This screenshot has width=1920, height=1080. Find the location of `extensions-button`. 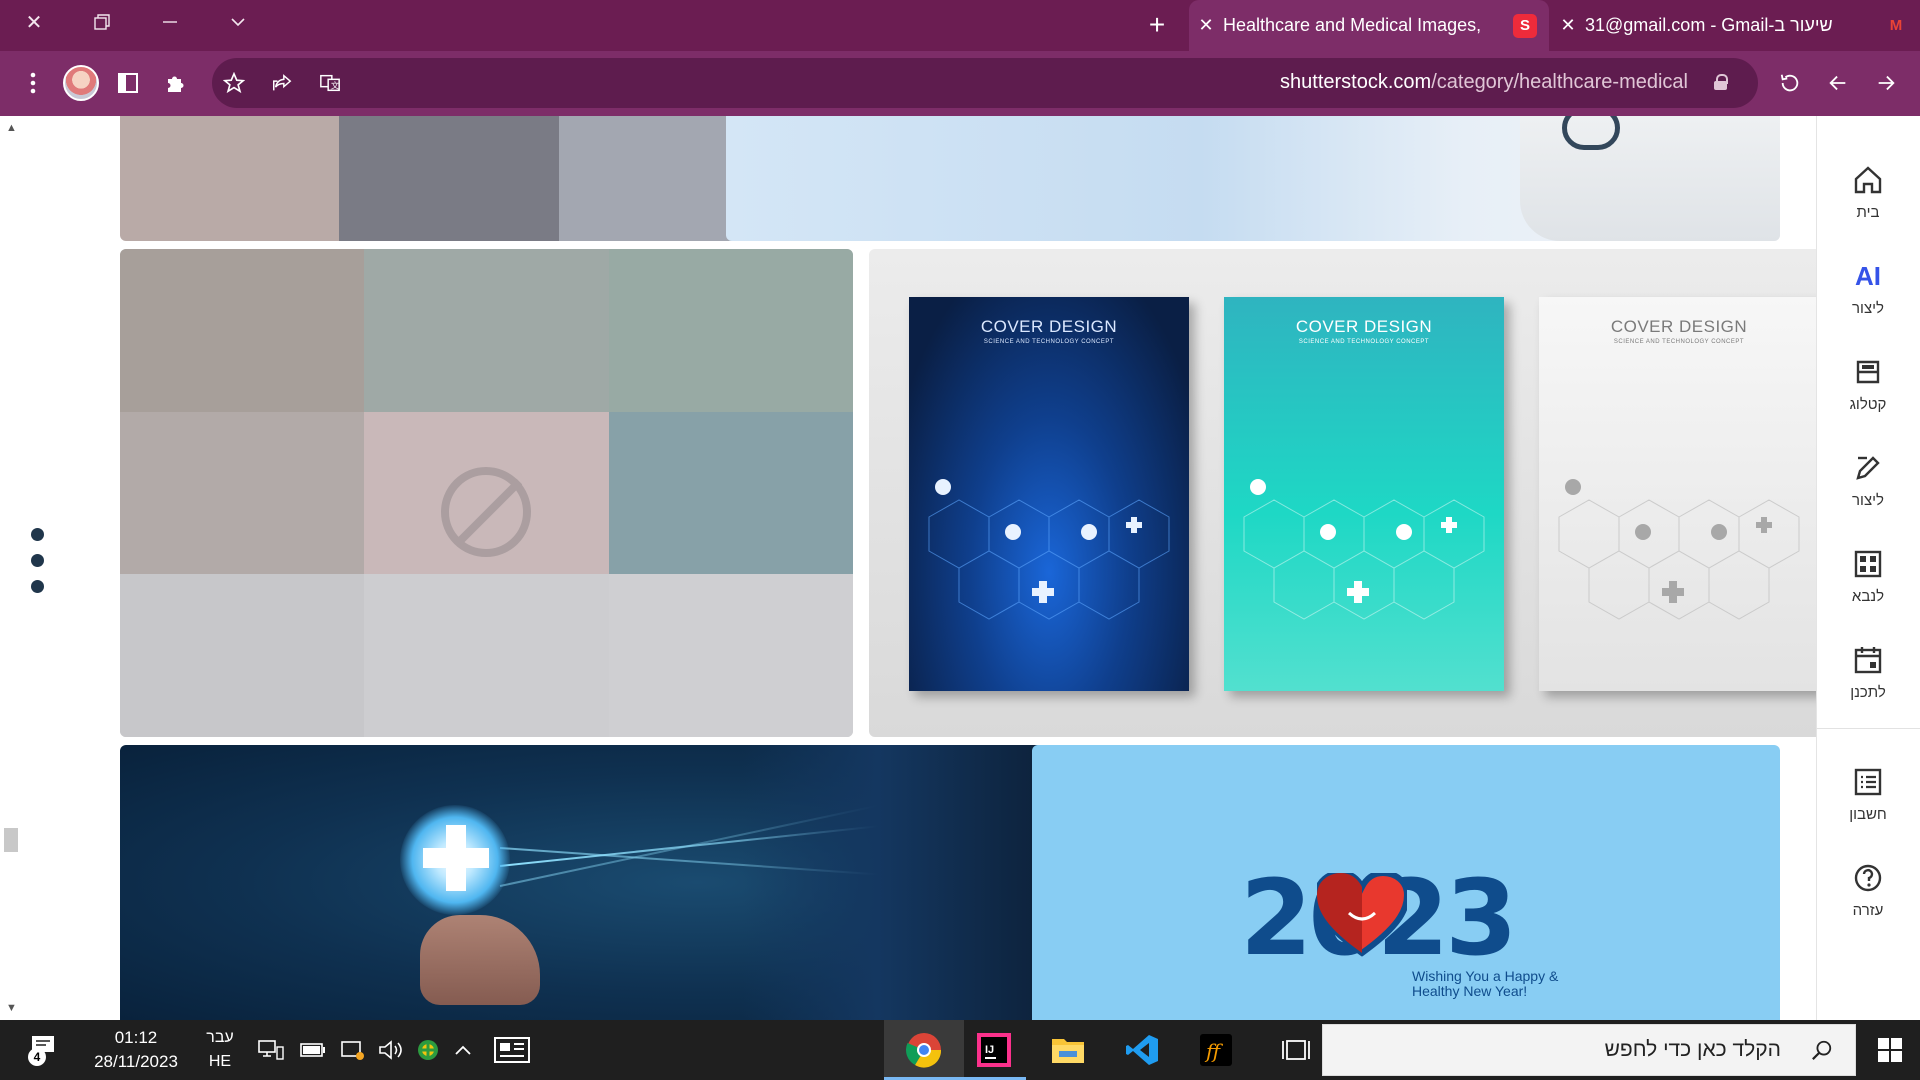

extensions-button is located at coordinates (176, 83).